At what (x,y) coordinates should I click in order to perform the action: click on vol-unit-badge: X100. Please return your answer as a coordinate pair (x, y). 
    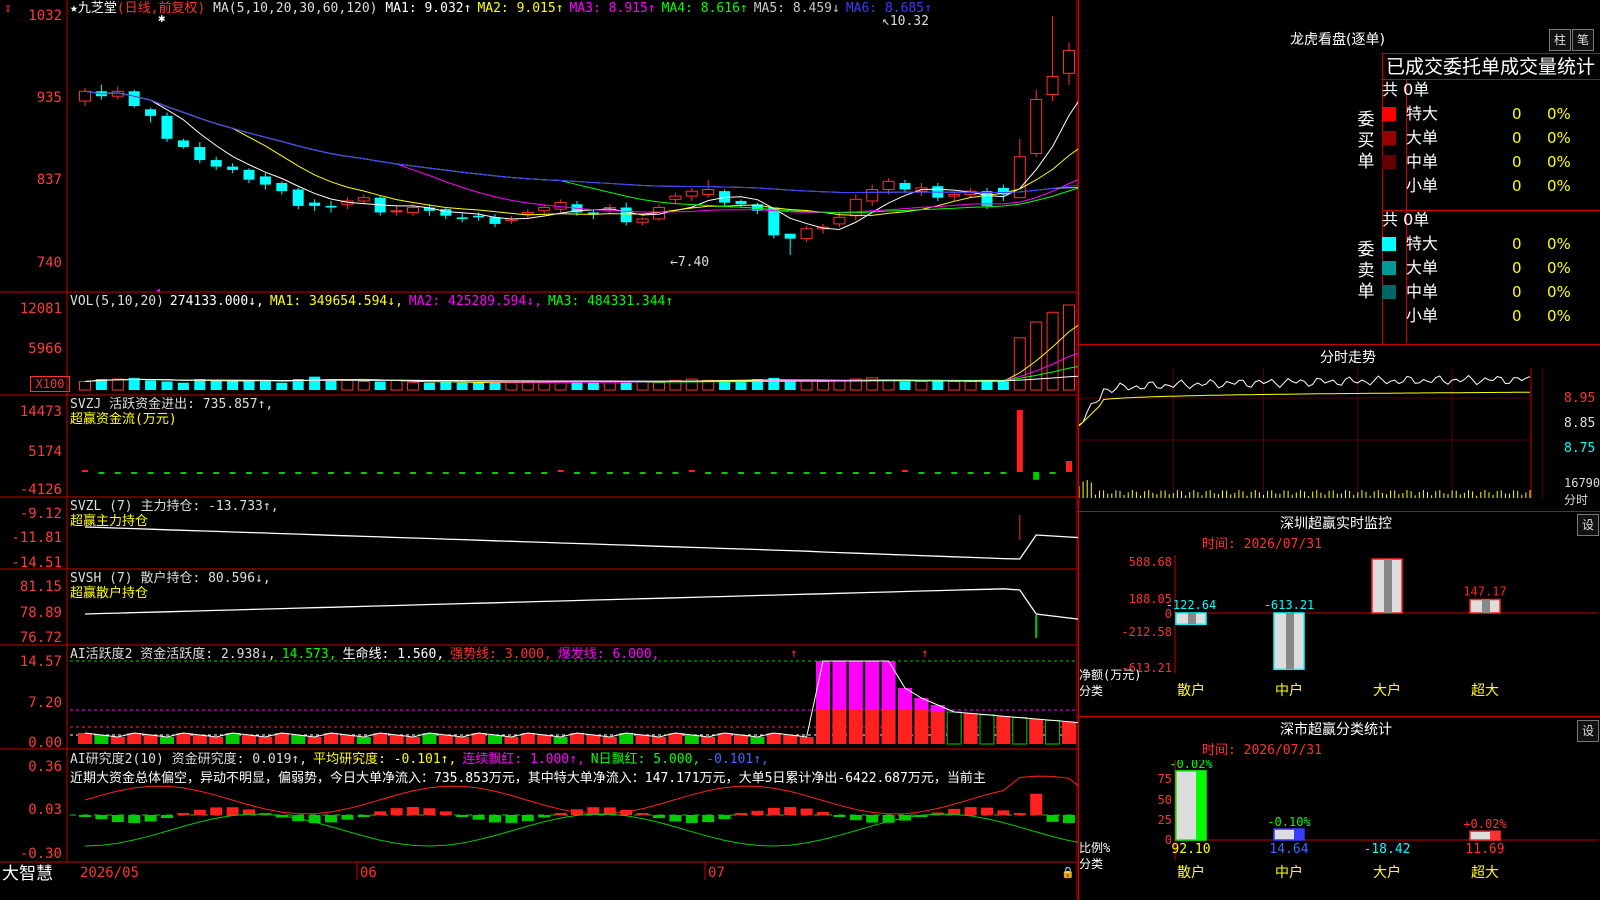
    Looking at the image, I should click on (50, 384).